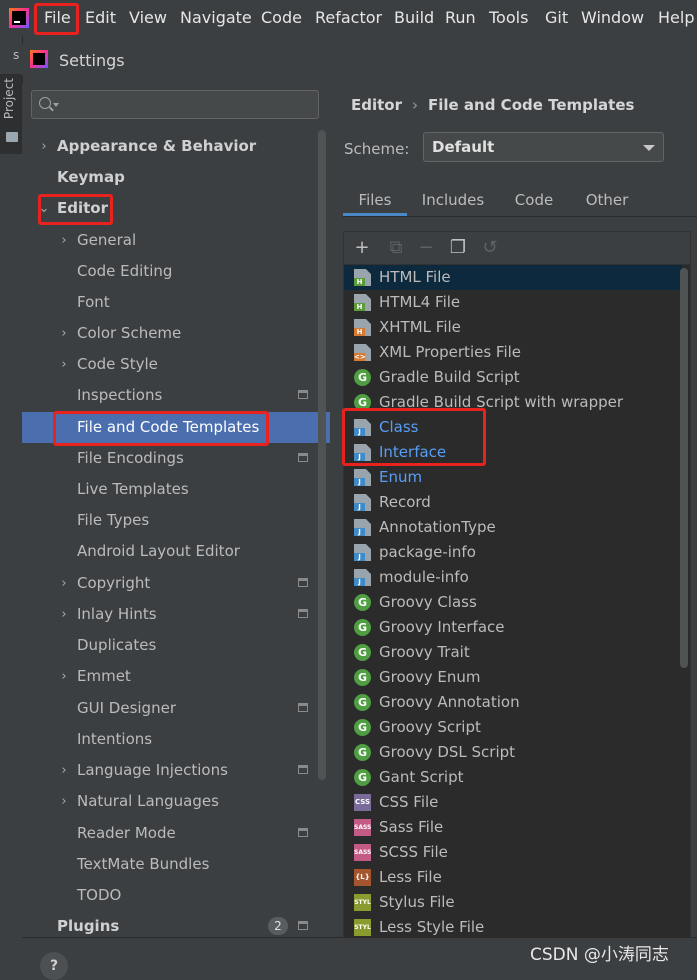 The width and height of the screenshot is (697, 980). I want to click on intellij-logo-icon, so click(39, 59).